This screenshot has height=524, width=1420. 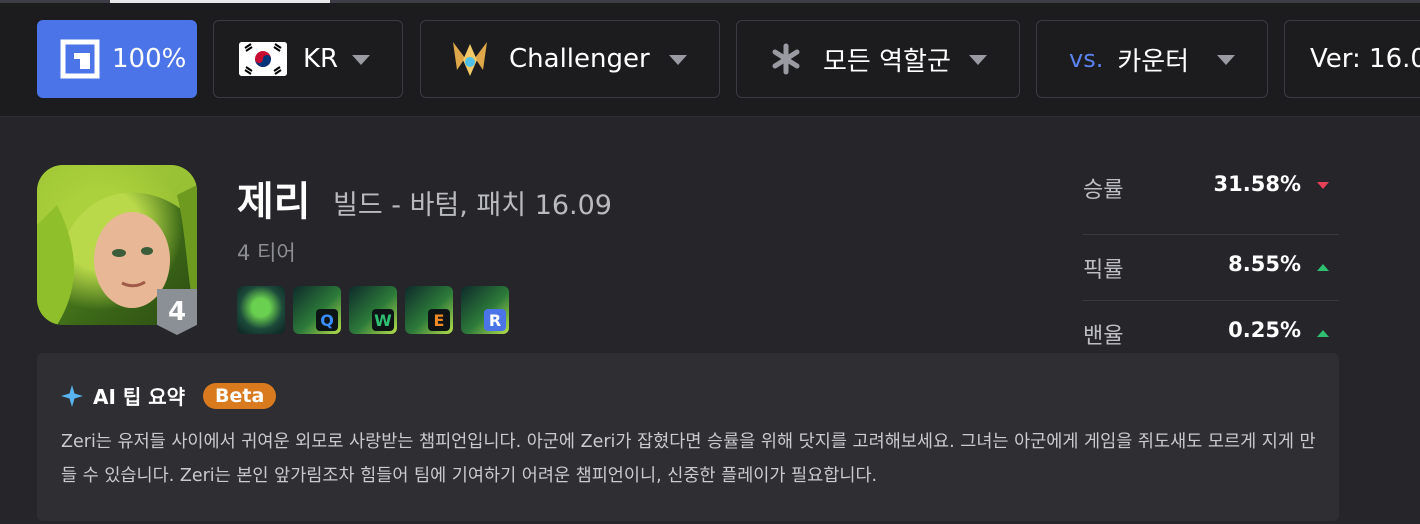 What do you see at coordinates (439, 320) in the screenshot?
I see `skill-key-e: E` at bounding box center [439, 320].